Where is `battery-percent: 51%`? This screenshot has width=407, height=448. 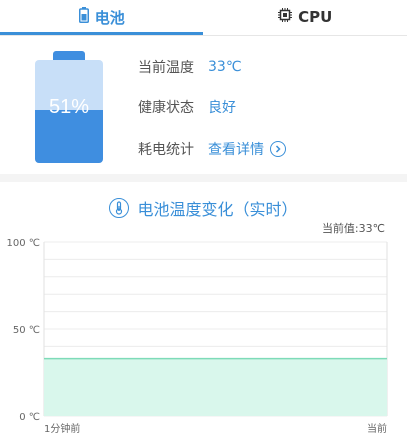
battery-percent: 51% is located at coordinates (69, 107).